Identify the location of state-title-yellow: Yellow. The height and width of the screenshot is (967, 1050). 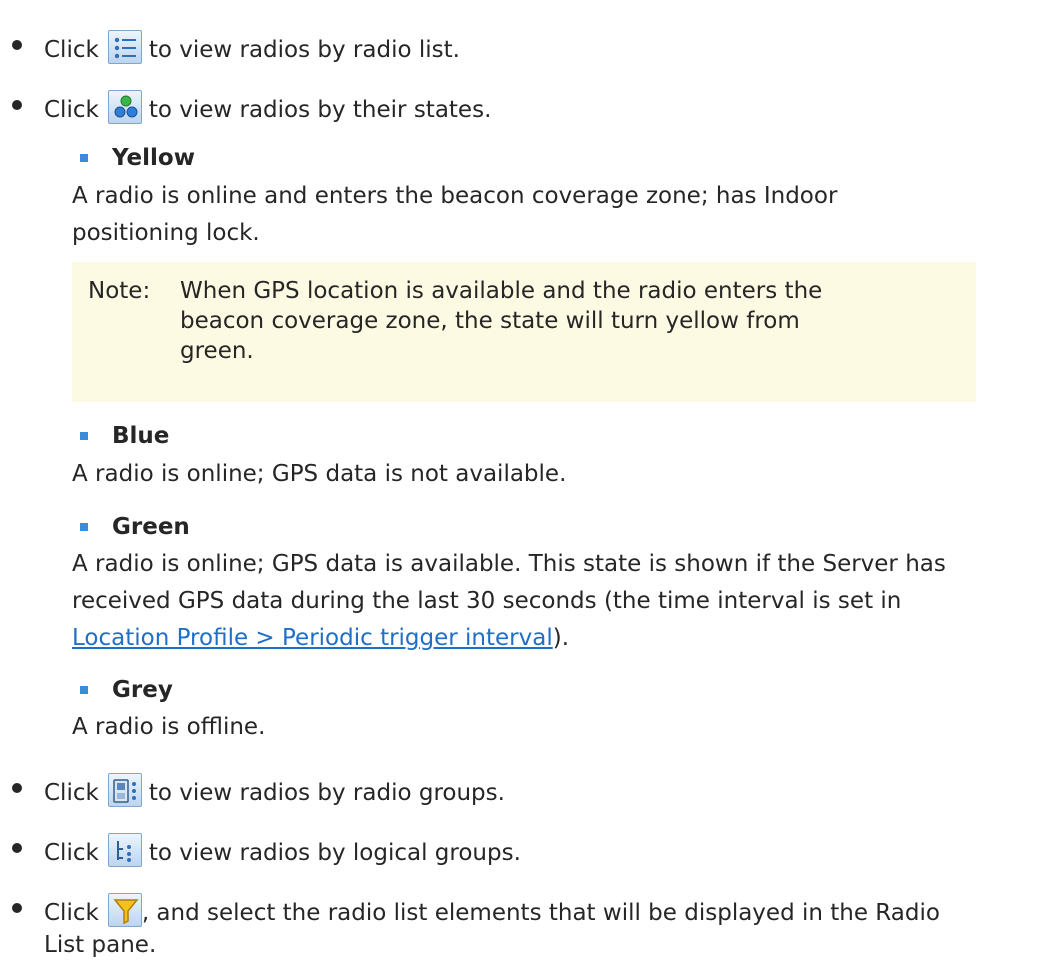
(153, 158).